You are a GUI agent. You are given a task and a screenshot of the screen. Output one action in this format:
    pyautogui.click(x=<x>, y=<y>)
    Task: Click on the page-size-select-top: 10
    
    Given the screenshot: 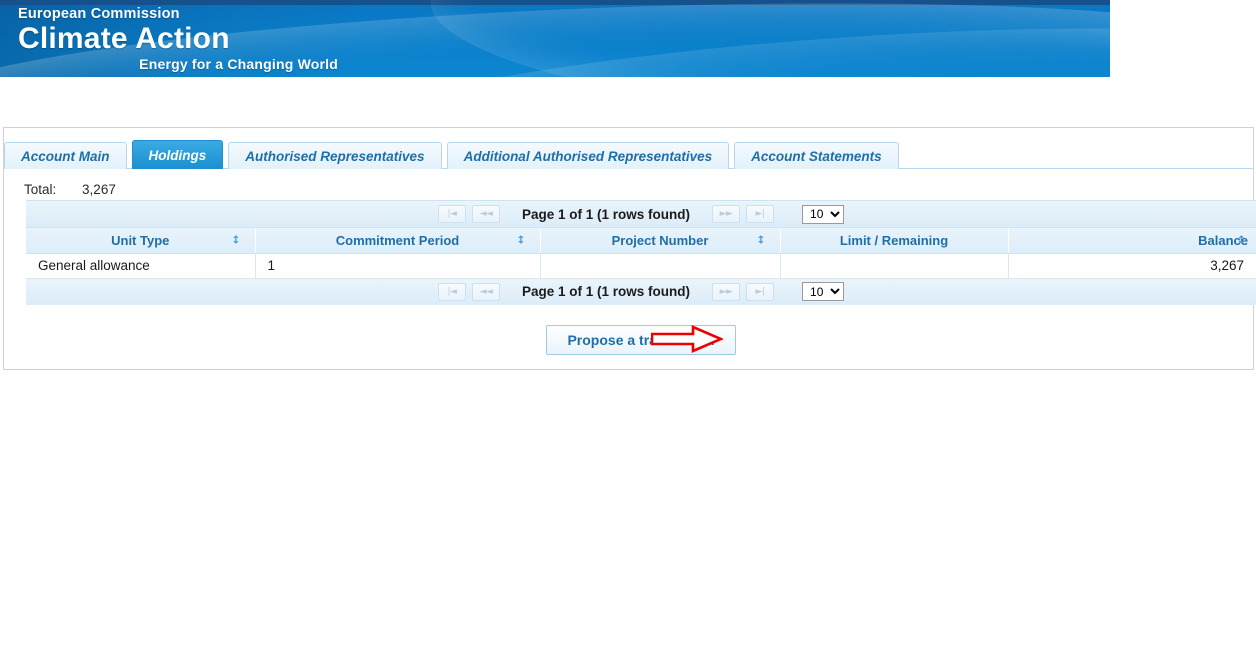 What is the action you would take?
    pyautogui.click(x=823, y=214)
    